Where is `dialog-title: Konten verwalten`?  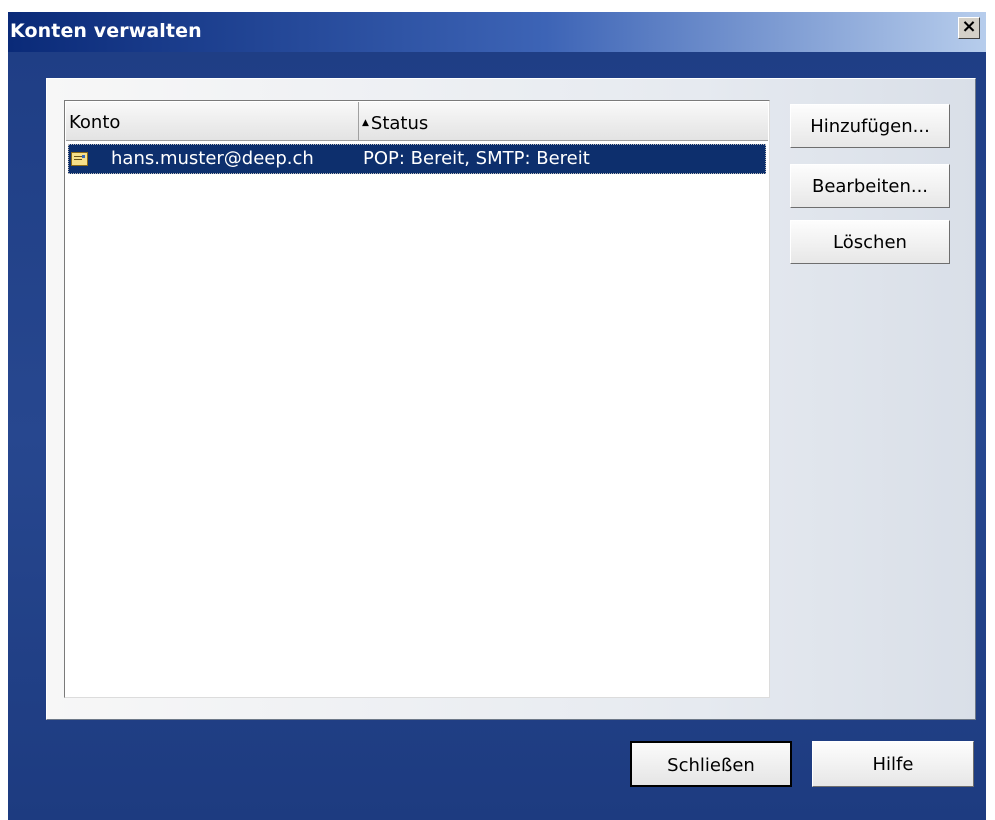
dialog-title: Konten verwalten is located at coordinates (106, 31).